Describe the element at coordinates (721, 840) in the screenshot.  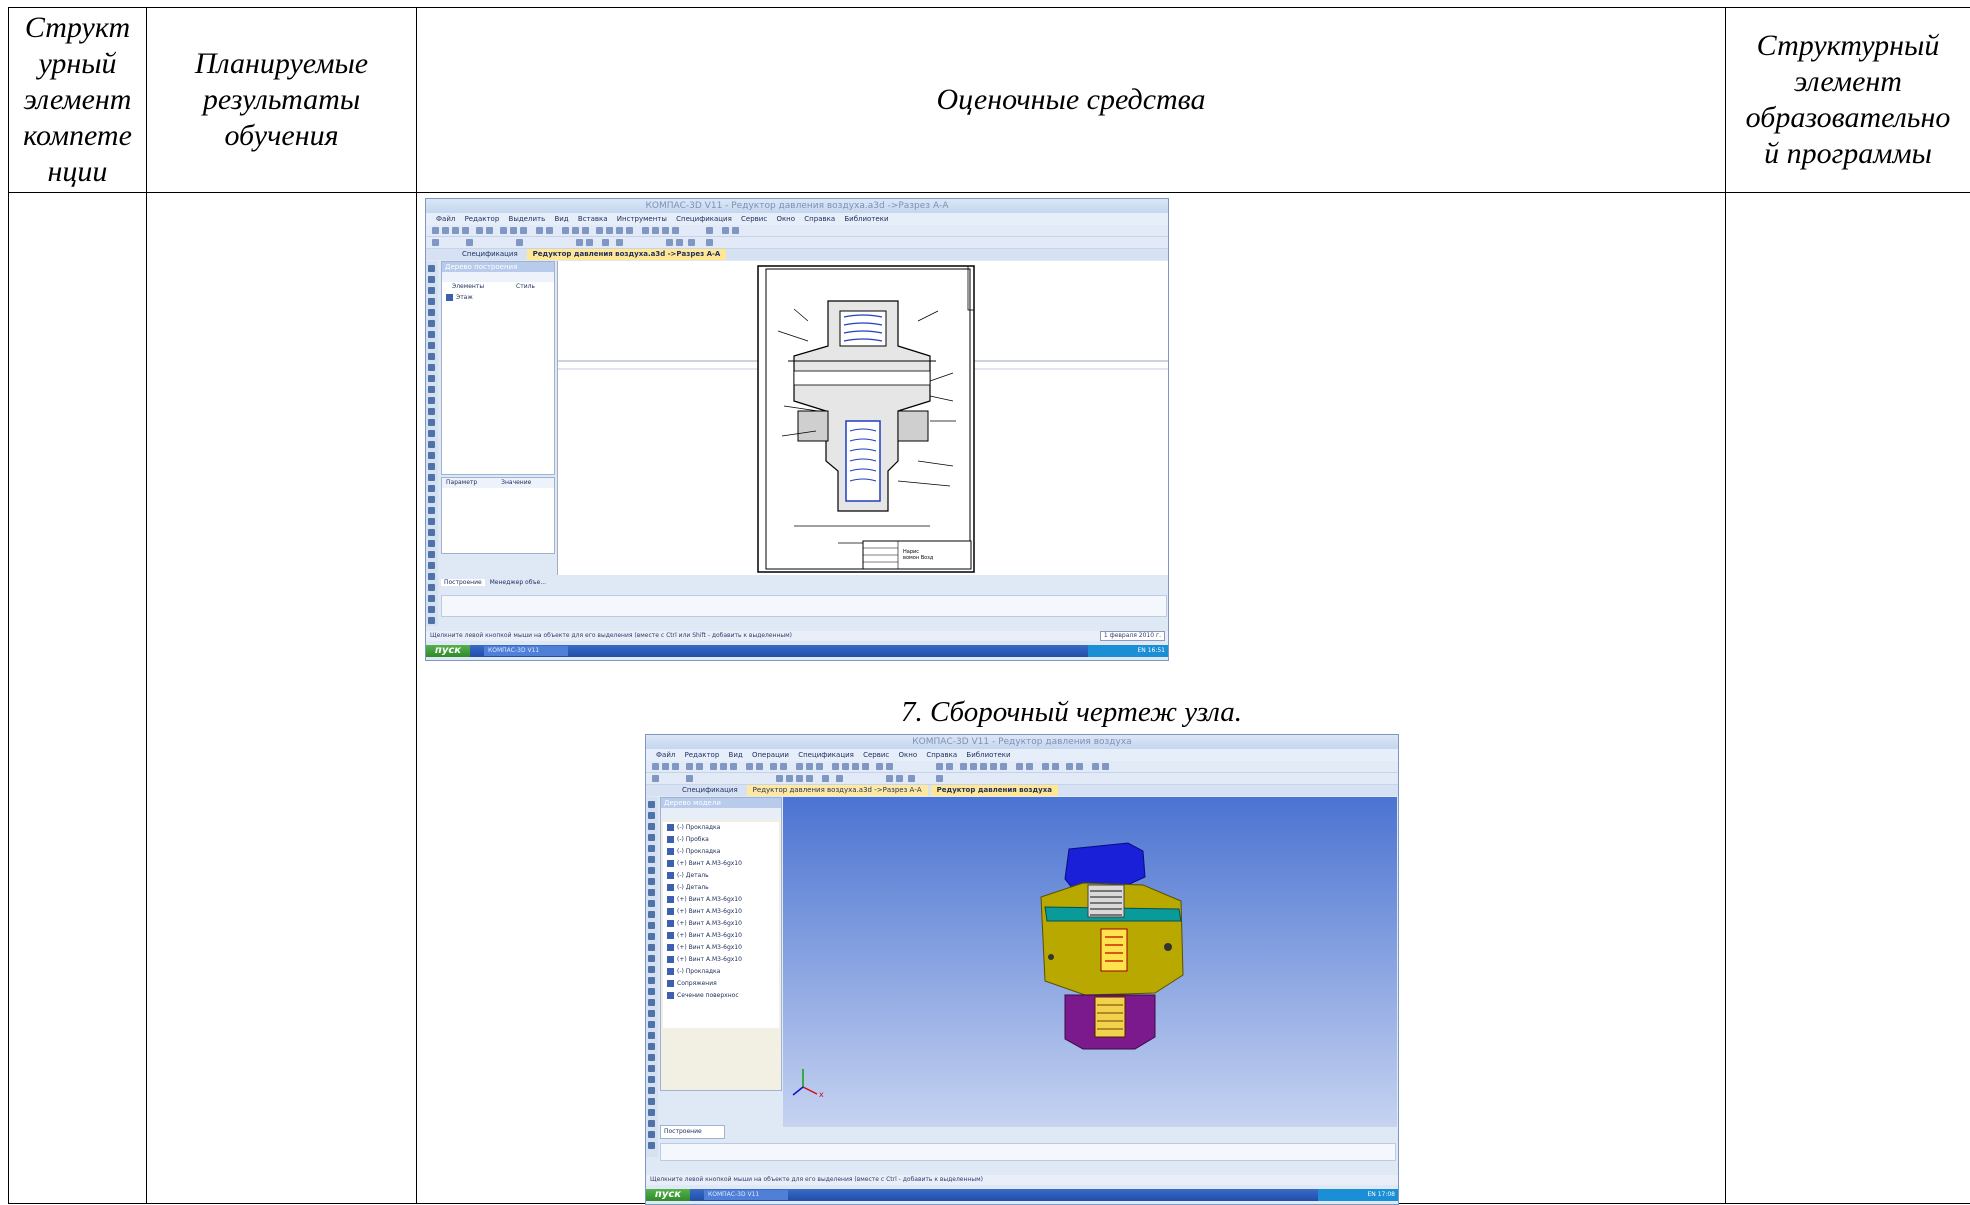
I see `tree-item: (-) Пробка` at that location.